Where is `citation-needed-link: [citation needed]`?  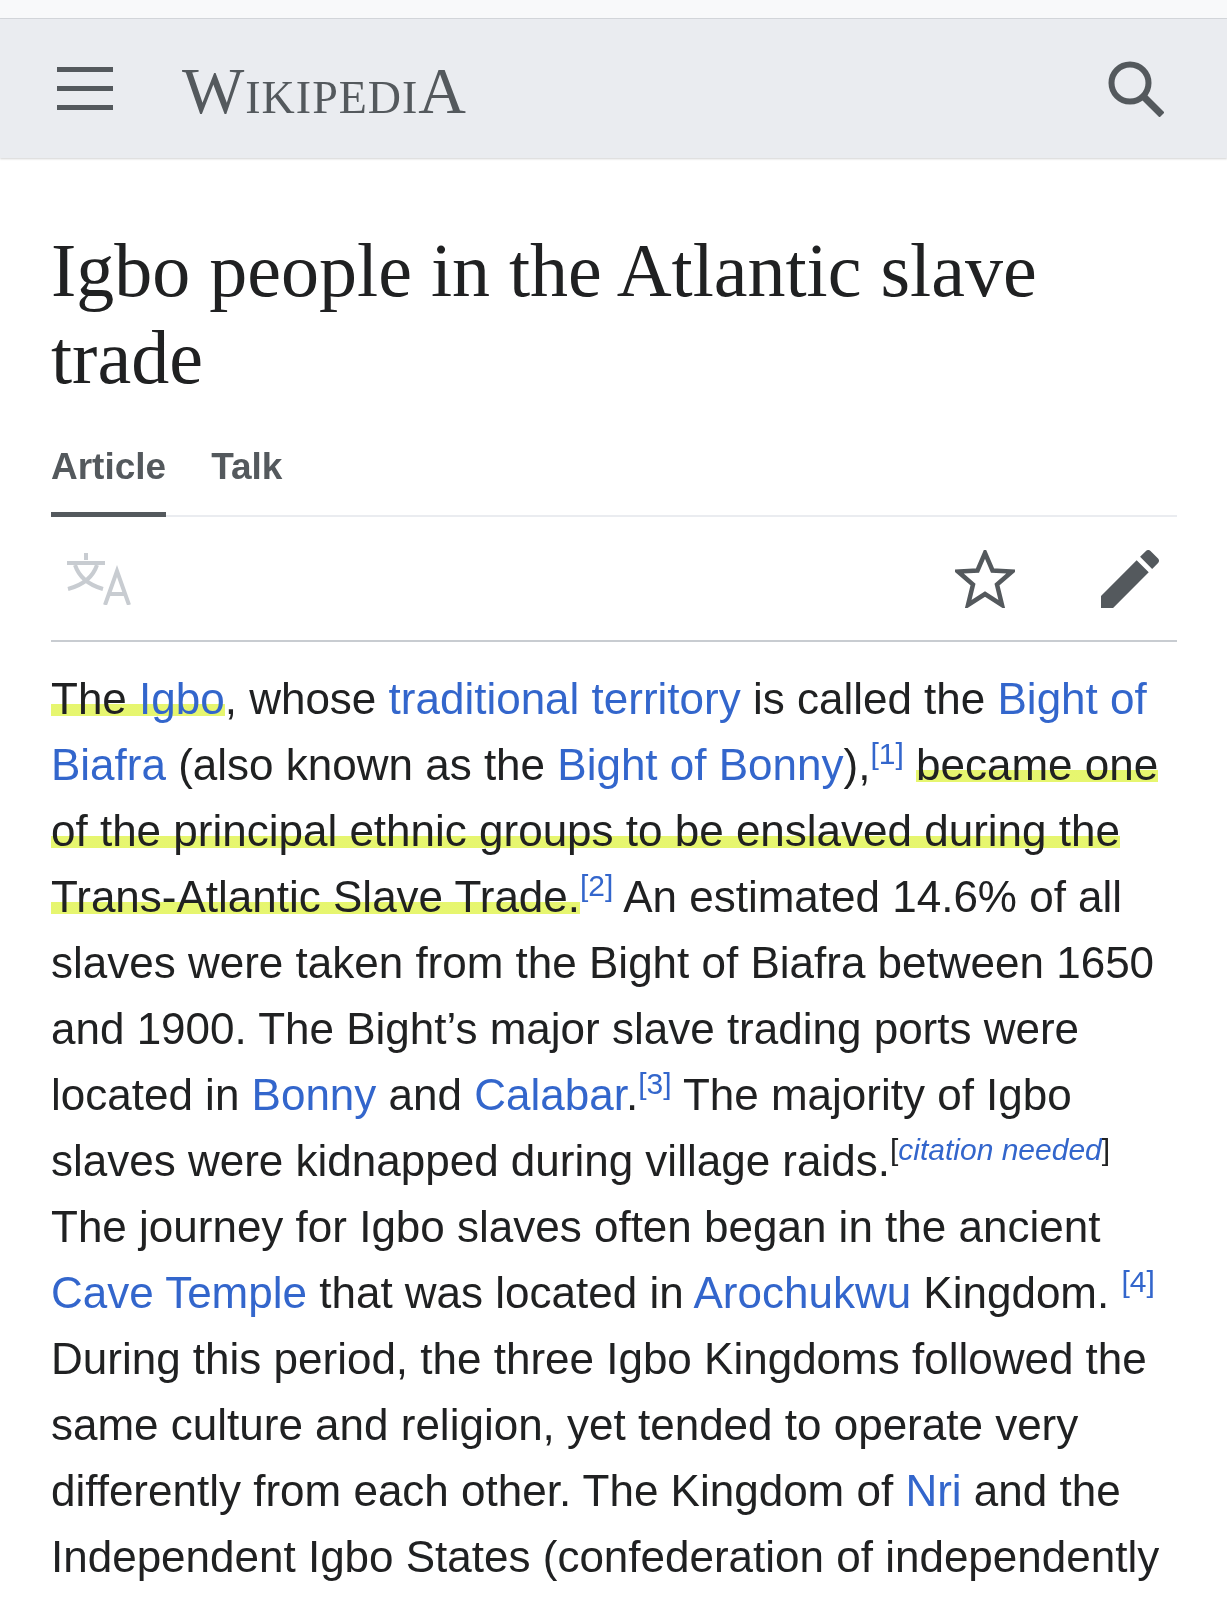
citation-needed-link: [citation needed] is located at coordinates (1000, 1149).